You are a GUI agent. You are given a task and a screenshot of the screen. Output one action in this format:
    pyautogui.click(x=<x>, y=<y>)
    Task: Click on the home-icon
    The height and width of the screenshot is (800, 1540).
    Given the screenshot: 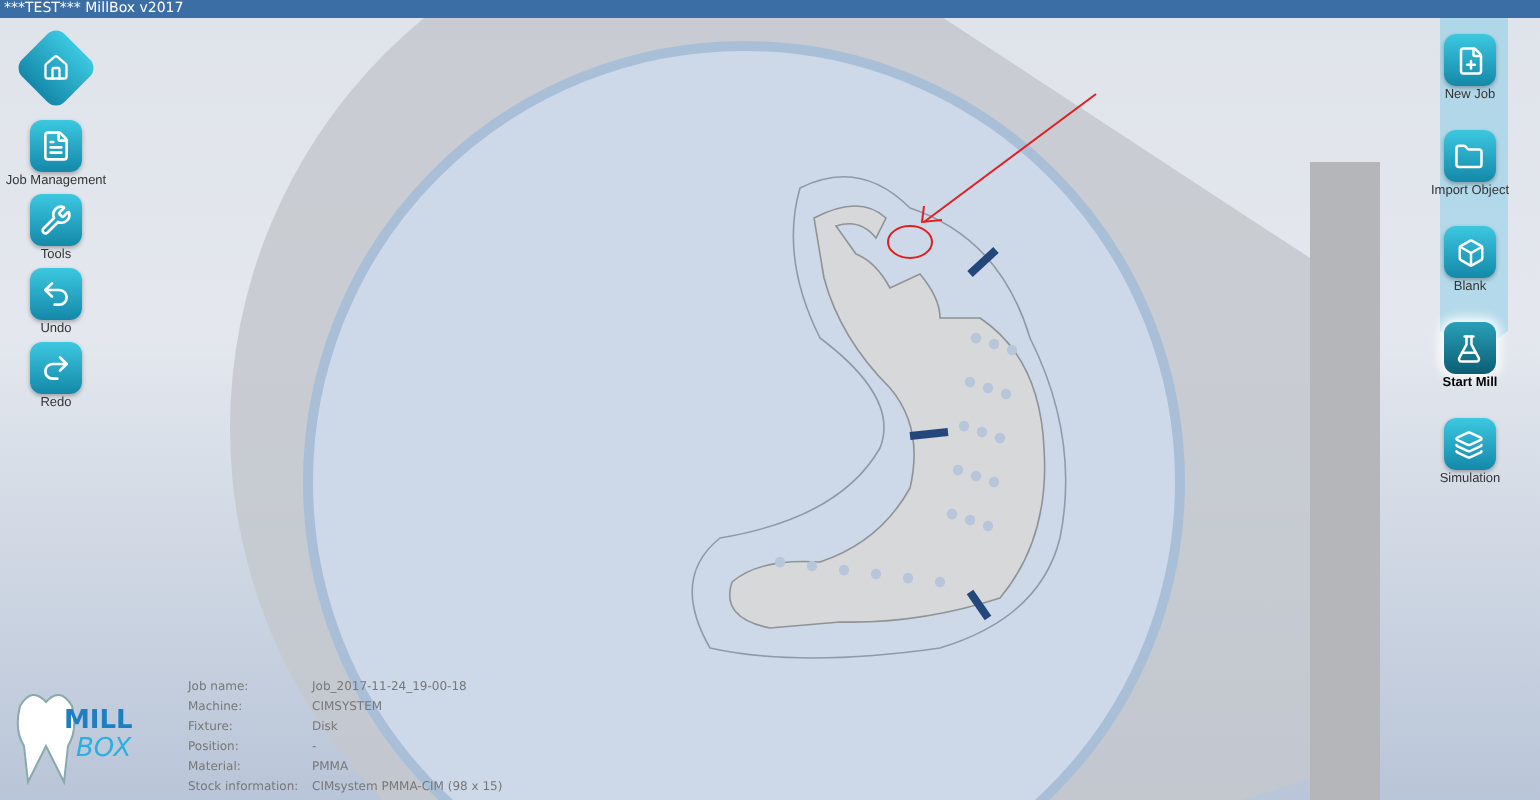 What is the action you would take?
    pyautogui.click(x=56, y=68)
    